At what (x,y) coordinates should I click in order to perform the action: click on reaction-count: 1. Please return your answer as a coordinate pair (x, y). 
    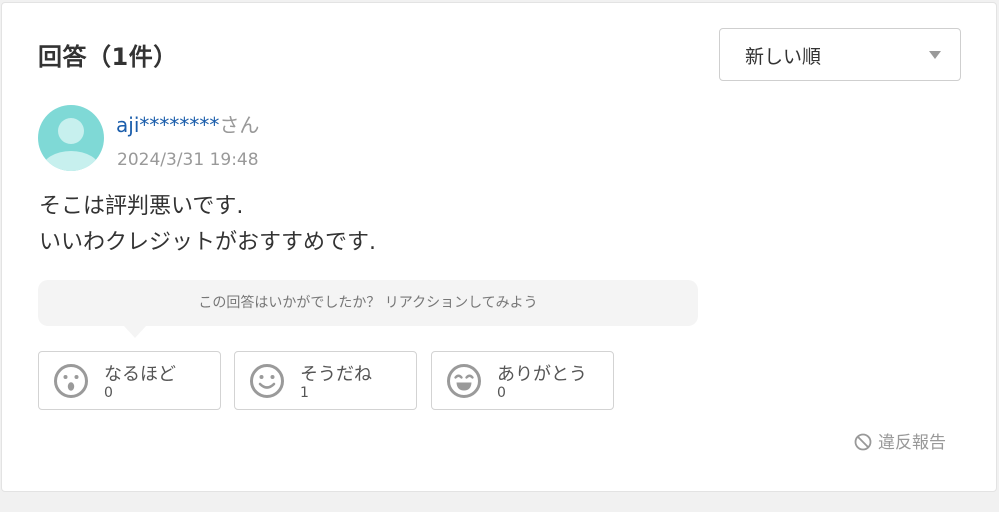
    Looking at the image, I should click on (304, 393).